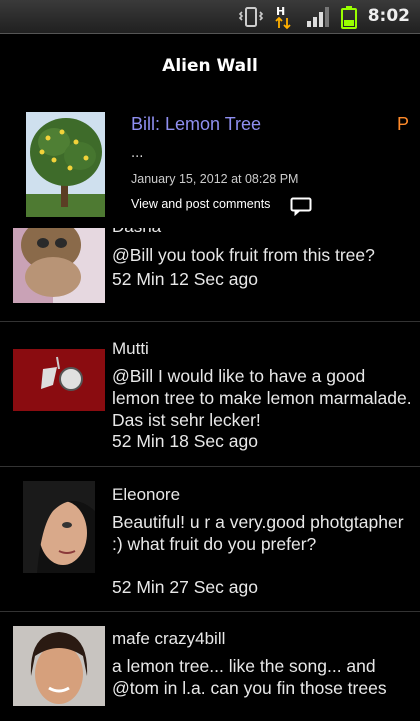 The width and height of the screenshot is (420, 721). What do you see at coordinates (169, 638) in the screenshot?
I see `comment-author: mafe crazy4bill` at bounding box center [169, 638].